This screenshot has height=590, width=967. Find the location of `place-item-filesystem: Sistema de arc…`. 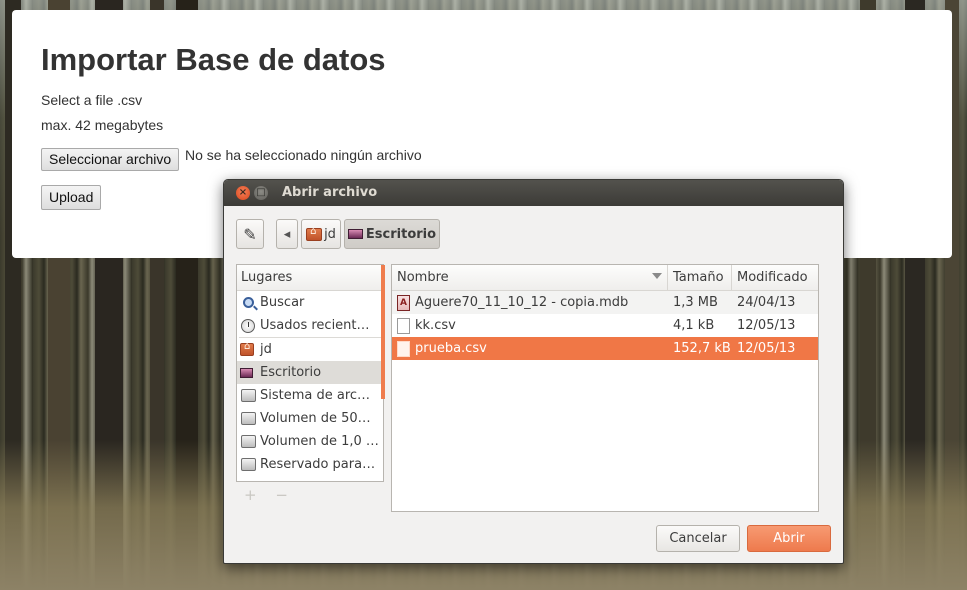

place-item-filesystem: Sistema de arc… is located at coordinates (310, 395).